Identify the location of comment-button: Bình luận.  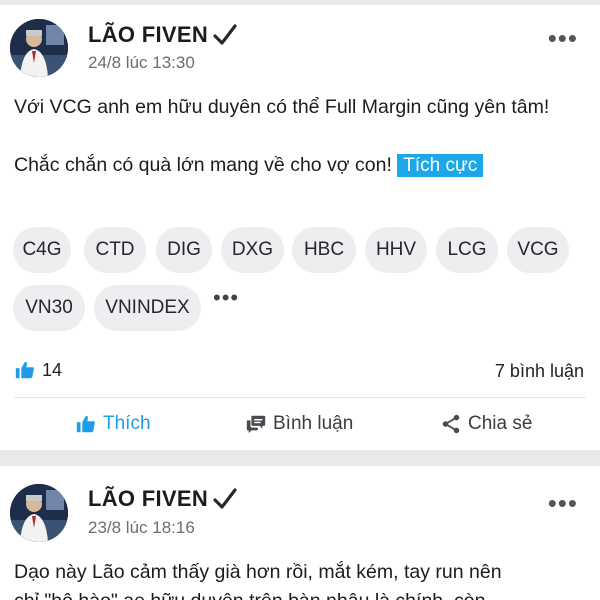
(299, 424).